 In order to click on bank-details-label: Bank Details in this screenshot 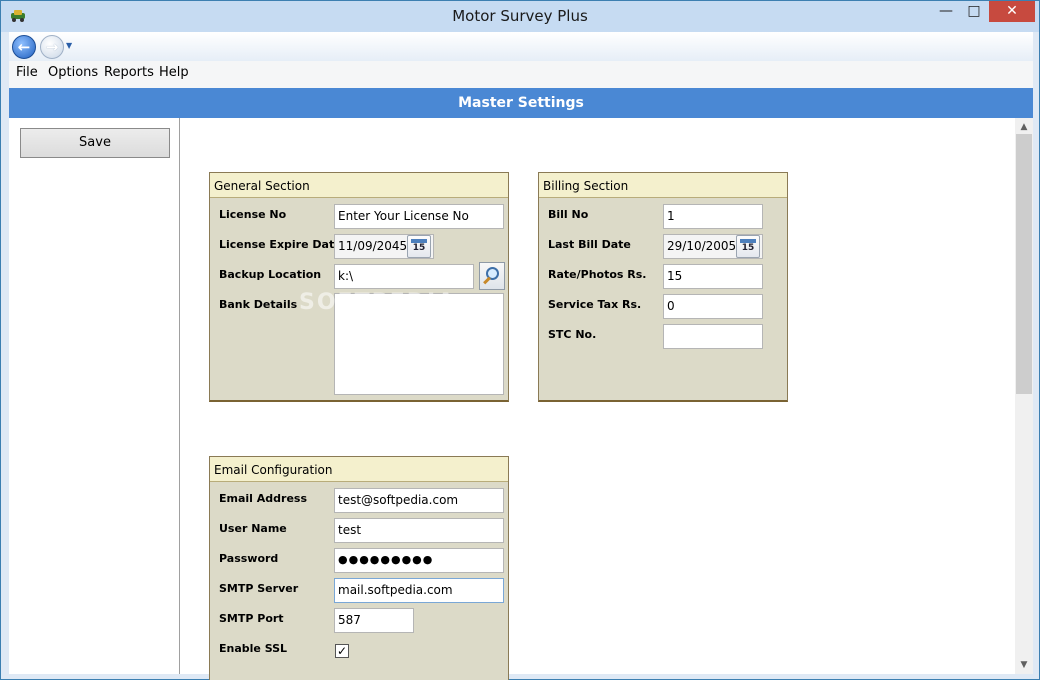, I will do `click(258, 304)`.